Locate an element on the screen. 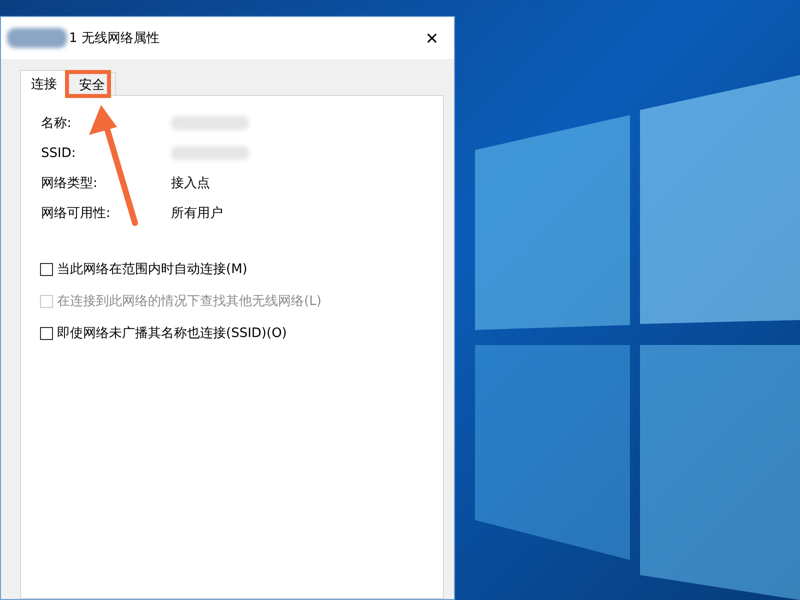 The image size is (800, 600). checkbox-label: 即使网络未广播其名称也连接(SSID)(O) is located at coordinates (172, 333).